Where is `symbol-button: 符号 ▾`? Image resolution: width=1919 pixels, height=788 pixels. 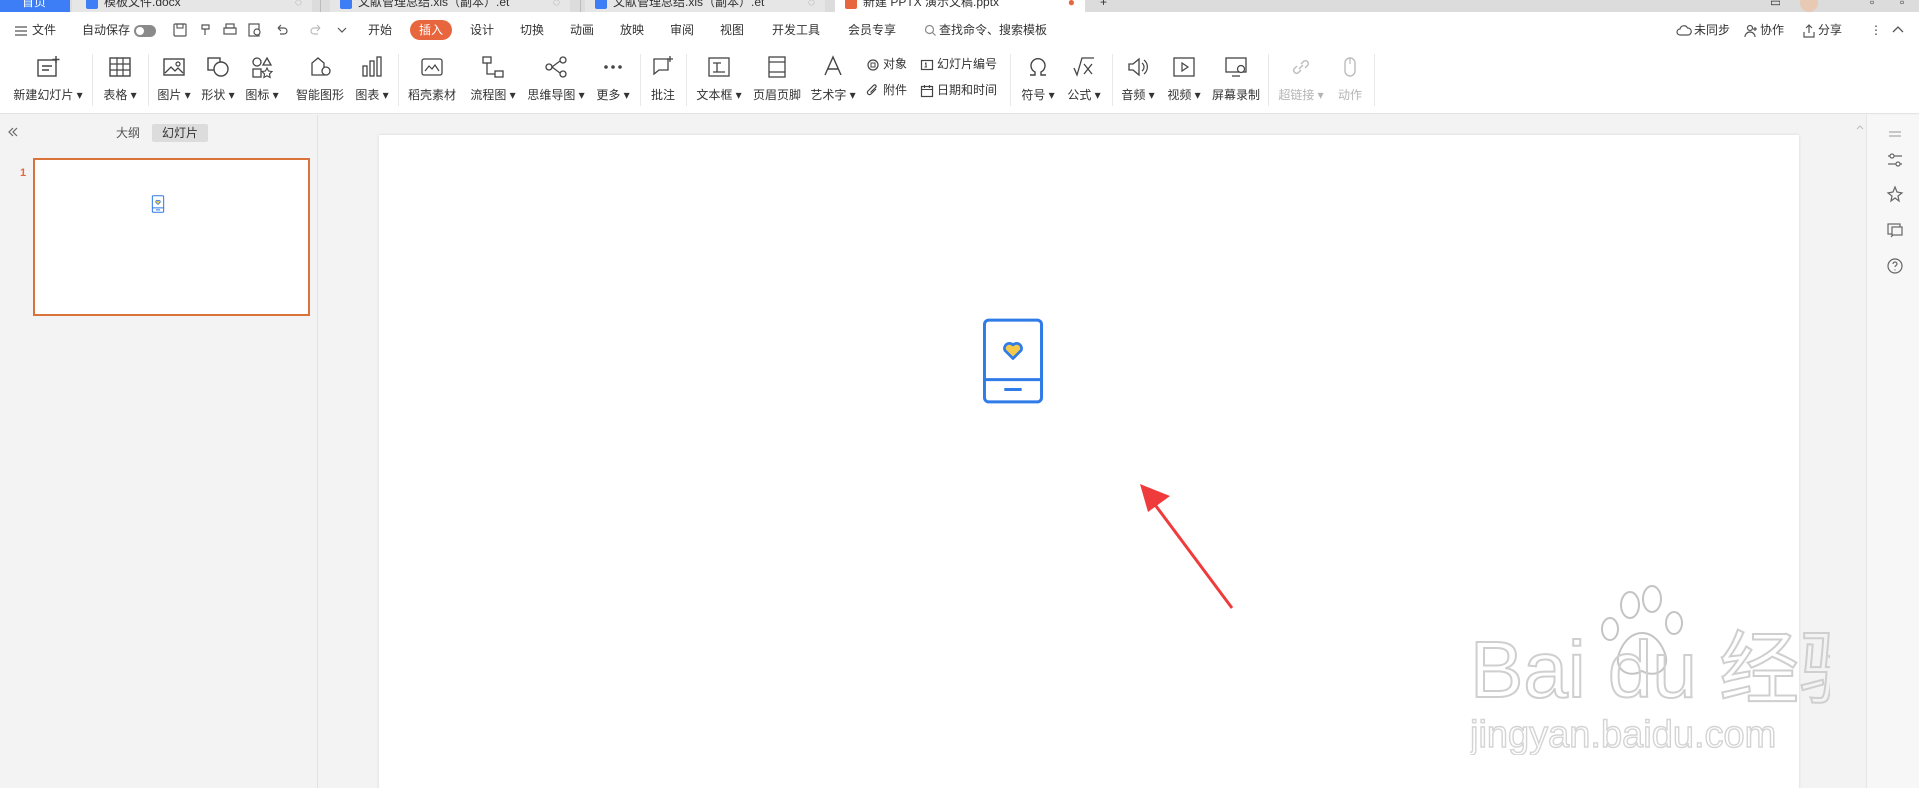 symbol-button: 符号 ▾ is located at coordinates (1038, 80).